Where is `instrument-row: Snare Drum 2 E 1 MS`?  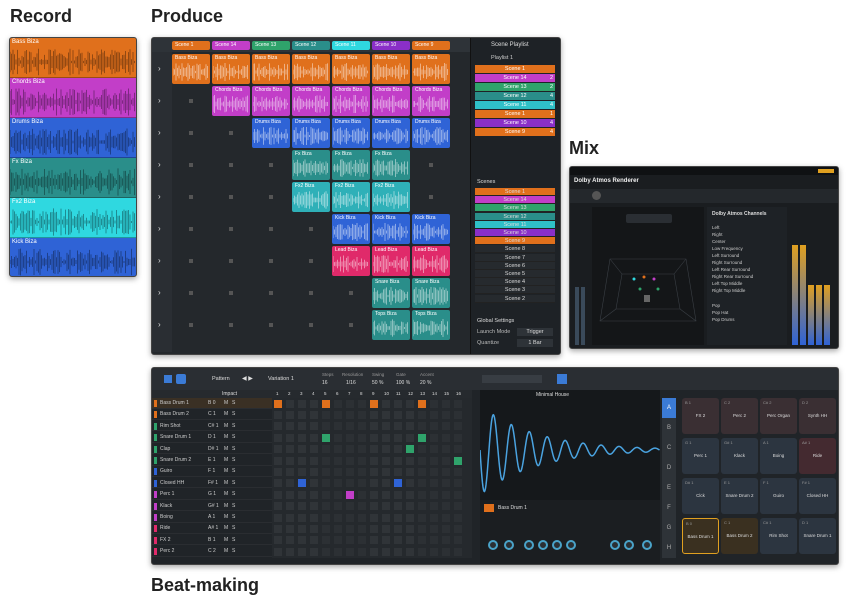 instrument-row: Snare Drum 2 E 1 MS is located at coordinates (212, 460).